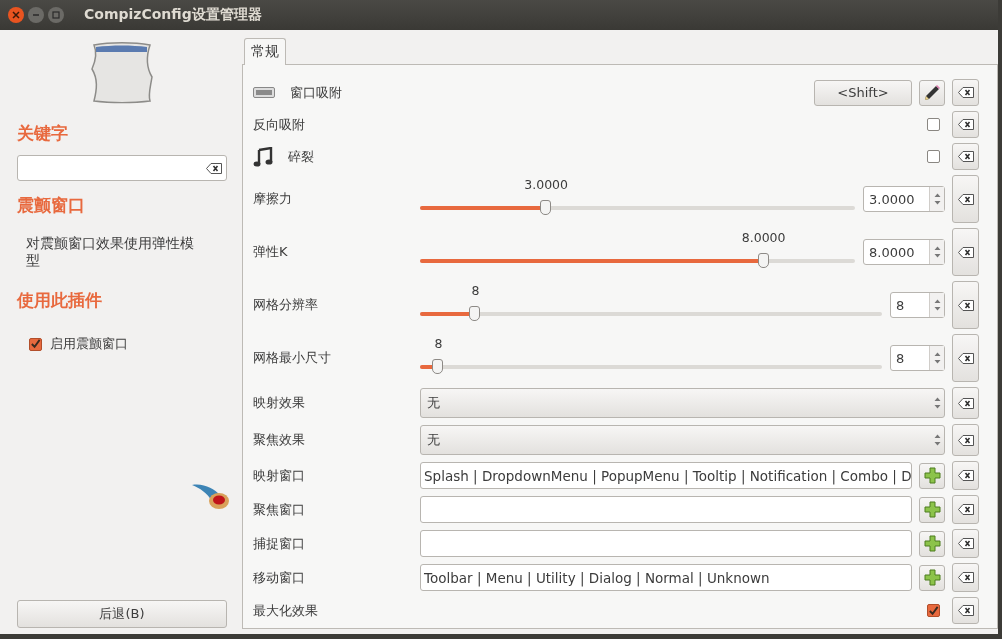  I want to click on spin-box: 8.0000, so click(904, 252).